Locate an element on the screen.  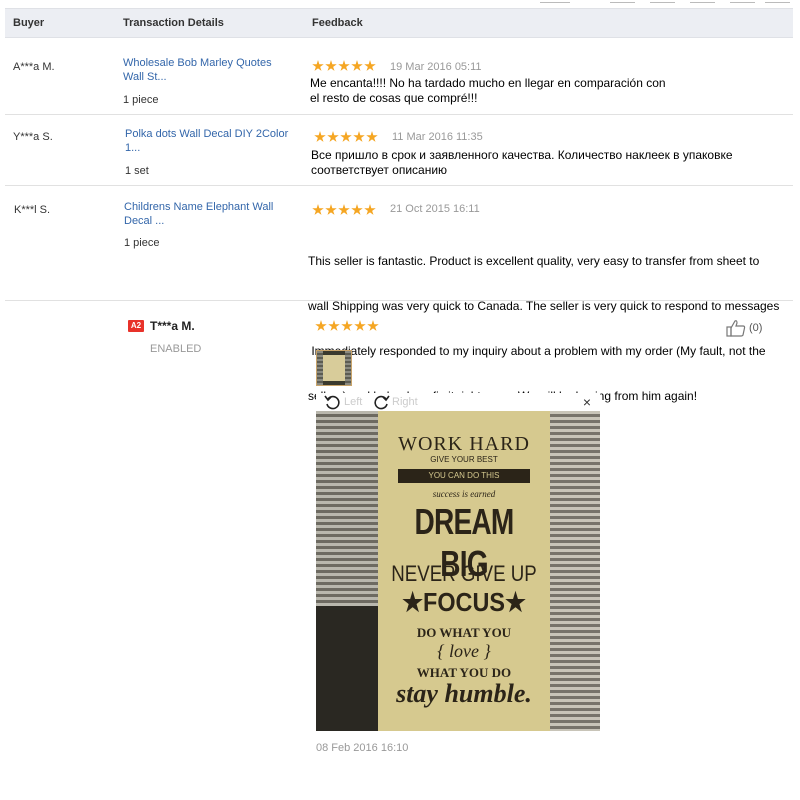
feedback-date: 21 Oct 2015 16:11 is located at coordinates (435, 209).